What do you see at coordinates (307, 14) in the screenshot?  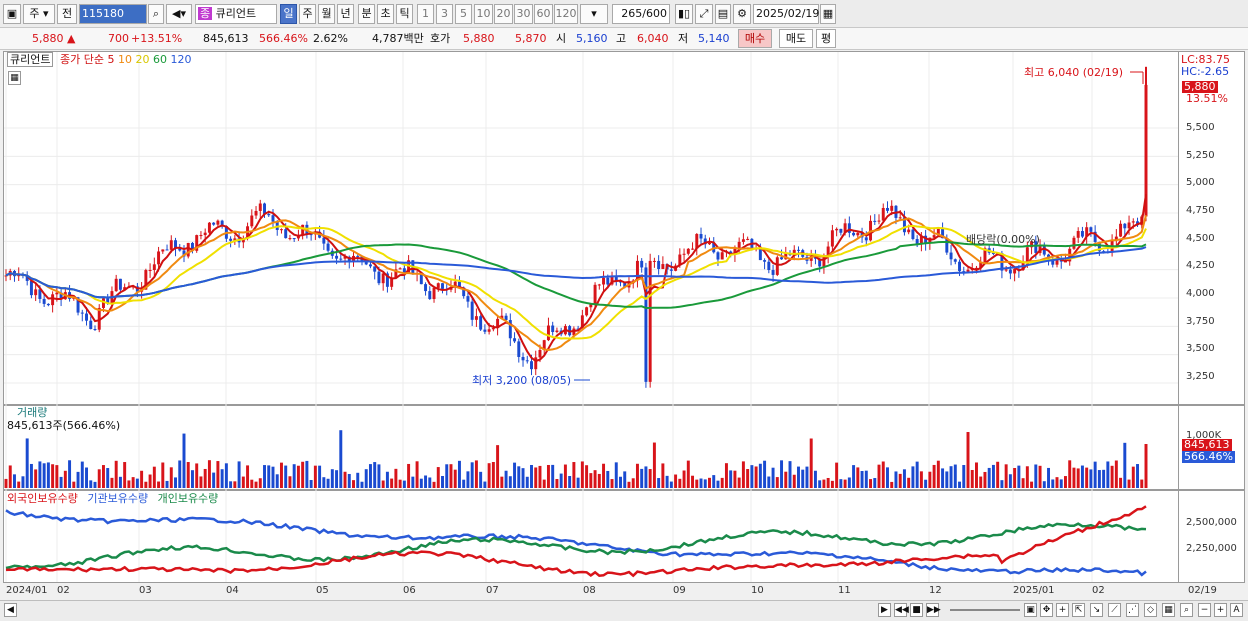 I see `tab-week: 주` at bounding box center [307, 14].